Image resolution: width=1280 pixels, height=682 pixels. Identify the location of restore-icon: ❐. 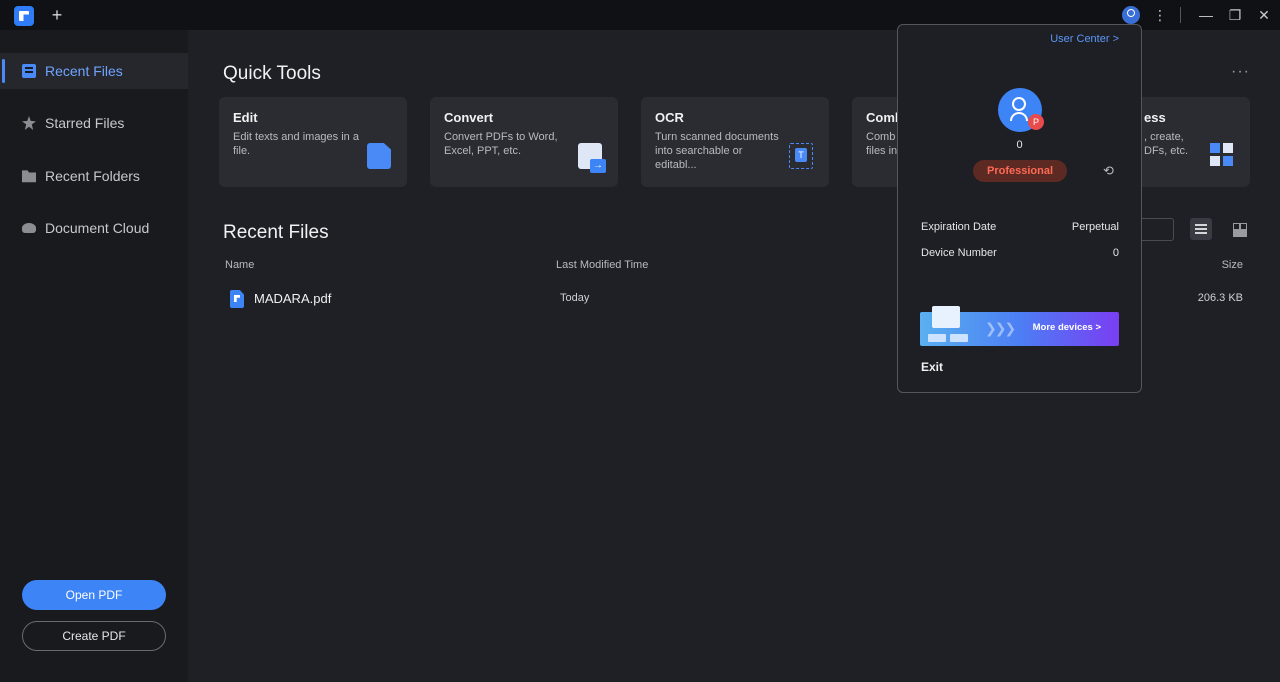
(1235, 15).